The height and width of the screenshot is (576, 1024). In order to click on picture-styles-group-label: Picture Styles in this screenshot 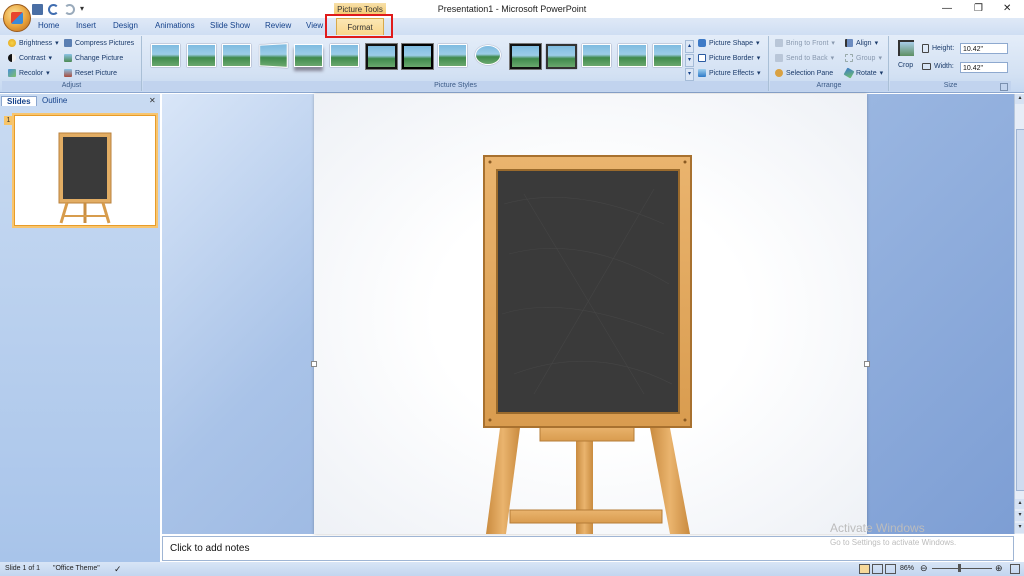, I will do `click(455, 86)`.